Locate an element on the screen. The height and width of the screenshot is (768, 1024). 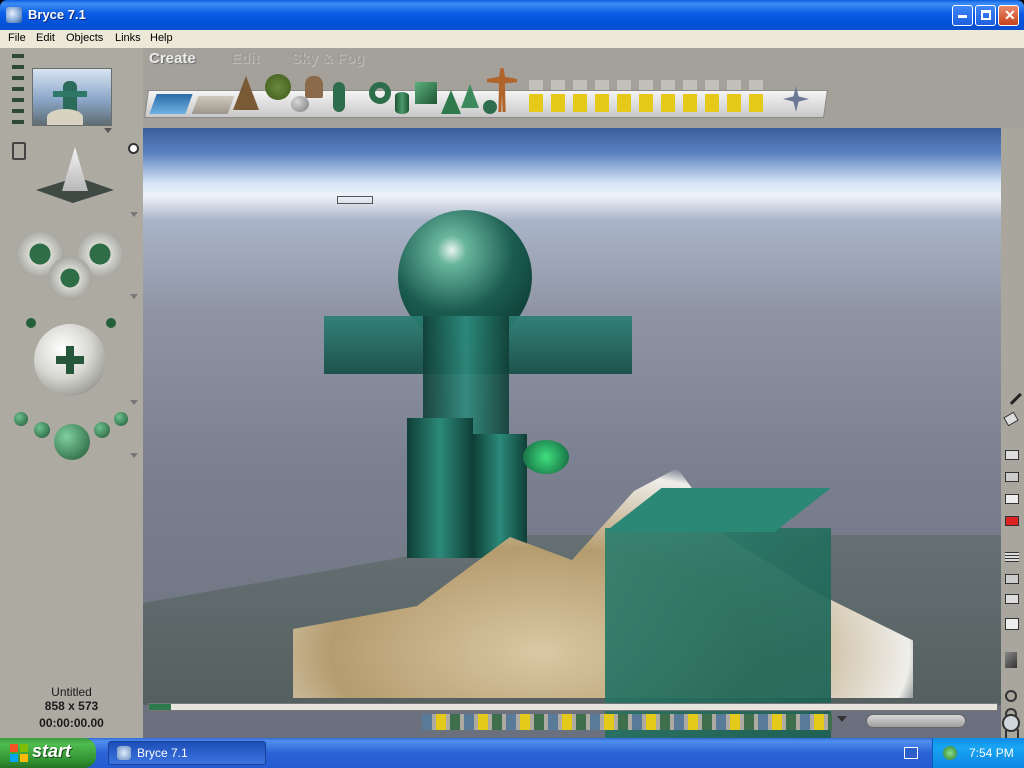
rock-icon is located at coordinates (300, 104).